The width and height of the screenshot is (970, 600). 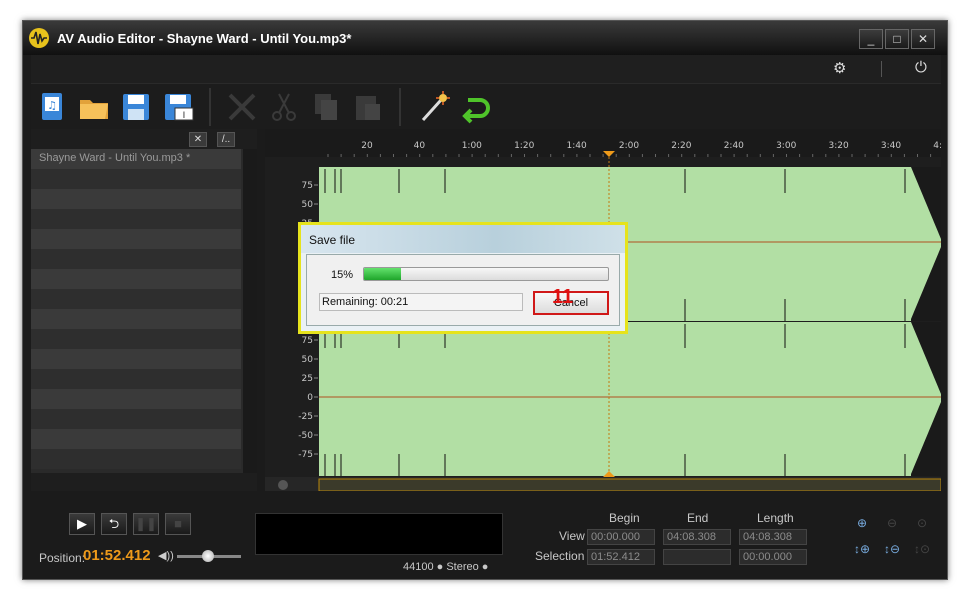 I want to click on time-tick-label: 3:20, so click(x=838, y=146).